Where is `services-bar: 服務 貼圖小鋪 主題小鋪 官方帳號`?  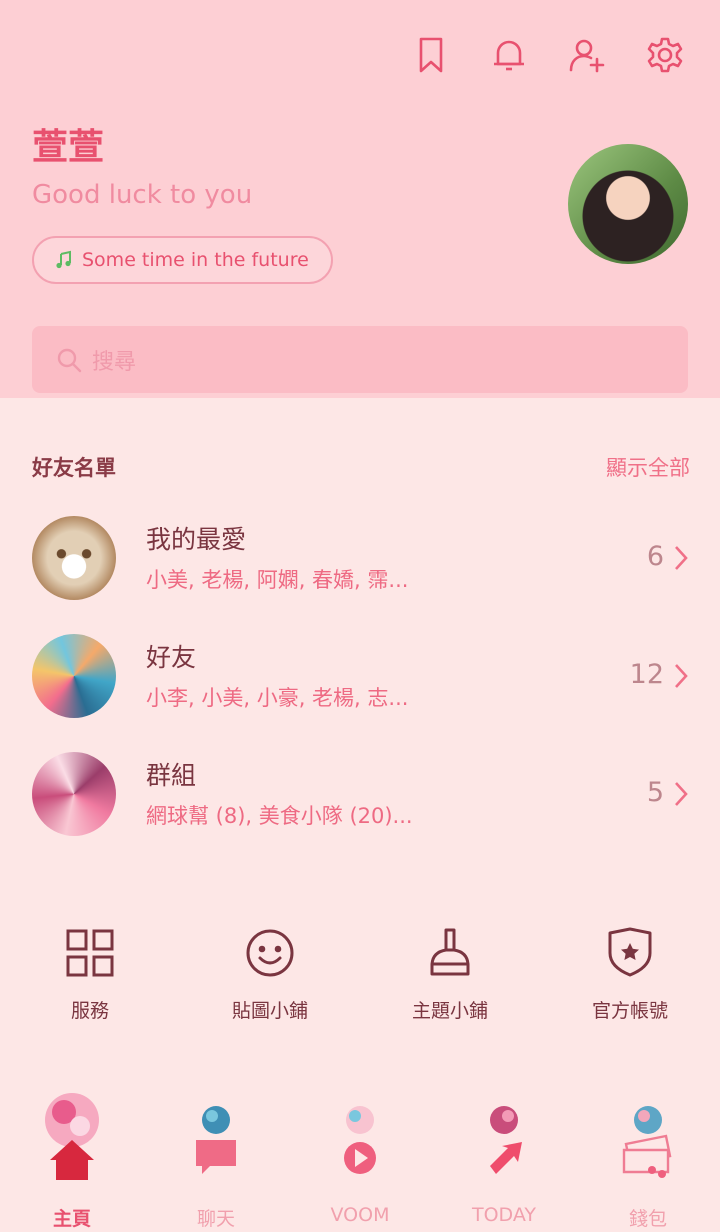
services-bar: 服務 貼圖小鋪 主題小鋪 官方帳號 is located at coordinates (360, 974).